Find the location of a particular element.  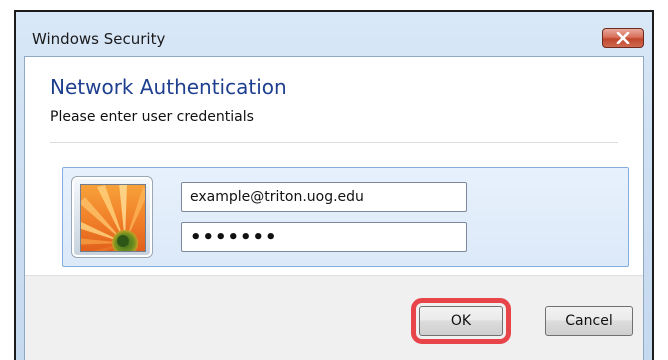

window-title: Windows Security is located at coordinates (99, 39).